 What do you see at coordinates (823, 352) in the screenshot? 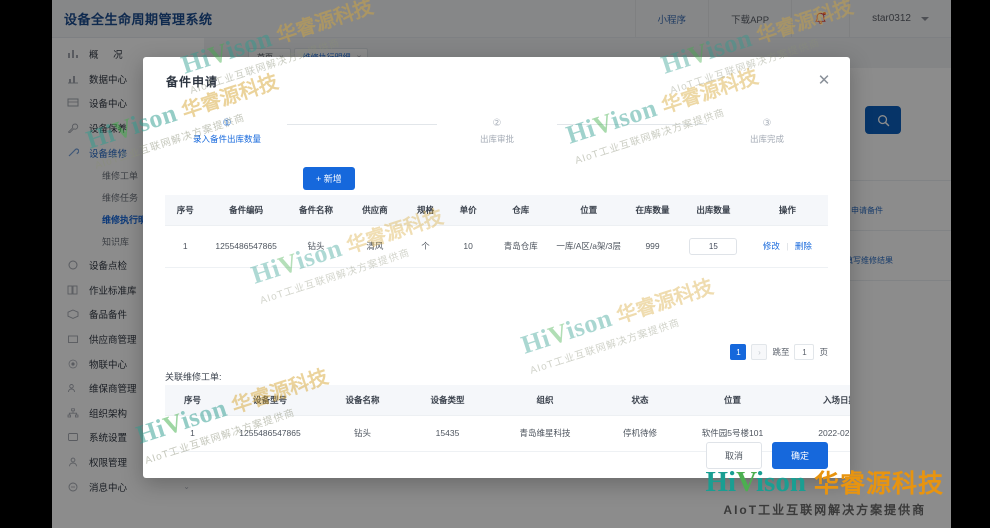
I see `page-unit-label: 页` at bounding box center [823, 352].